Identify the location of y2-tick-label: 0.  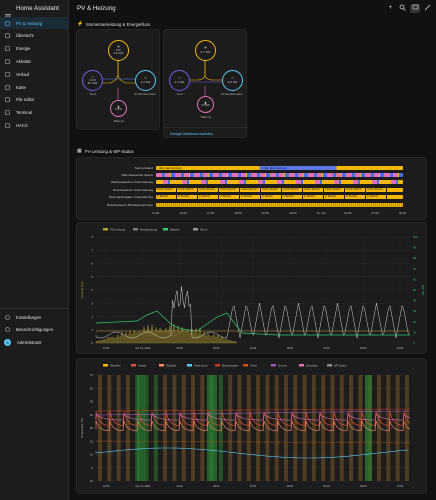
(414, 343).